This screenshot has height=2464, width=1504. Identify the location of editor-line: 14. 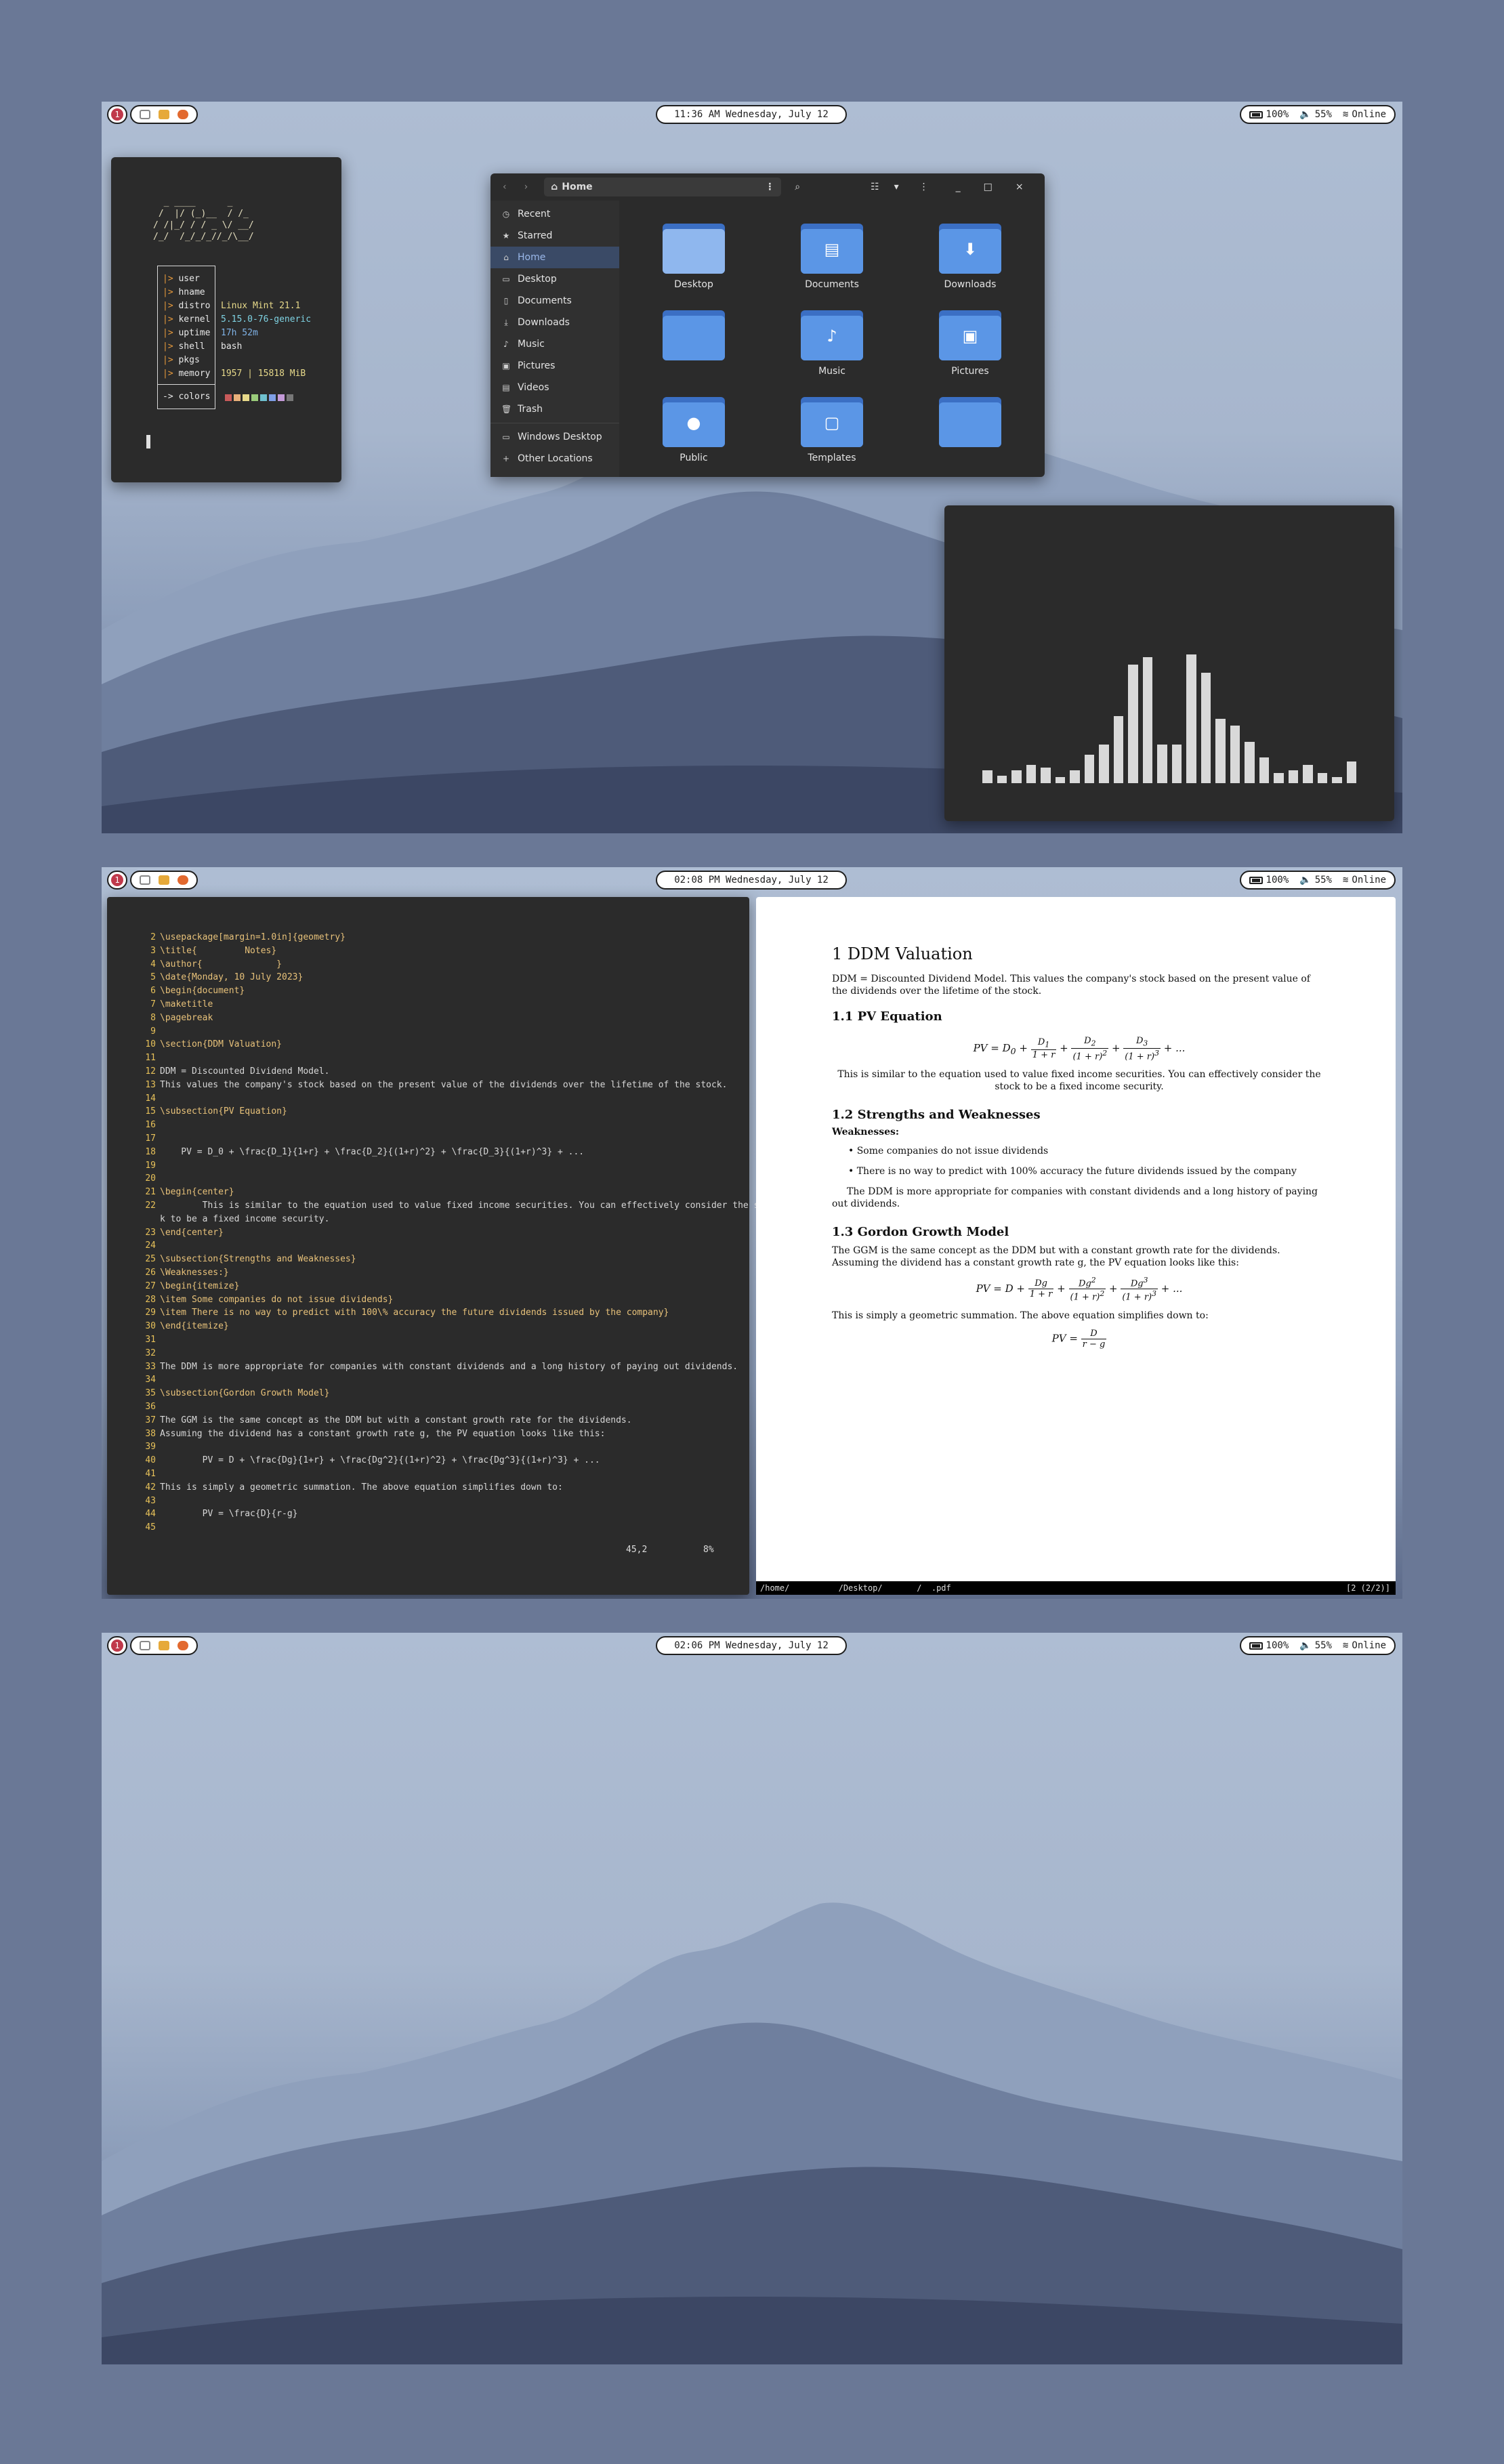
(133, 1099).